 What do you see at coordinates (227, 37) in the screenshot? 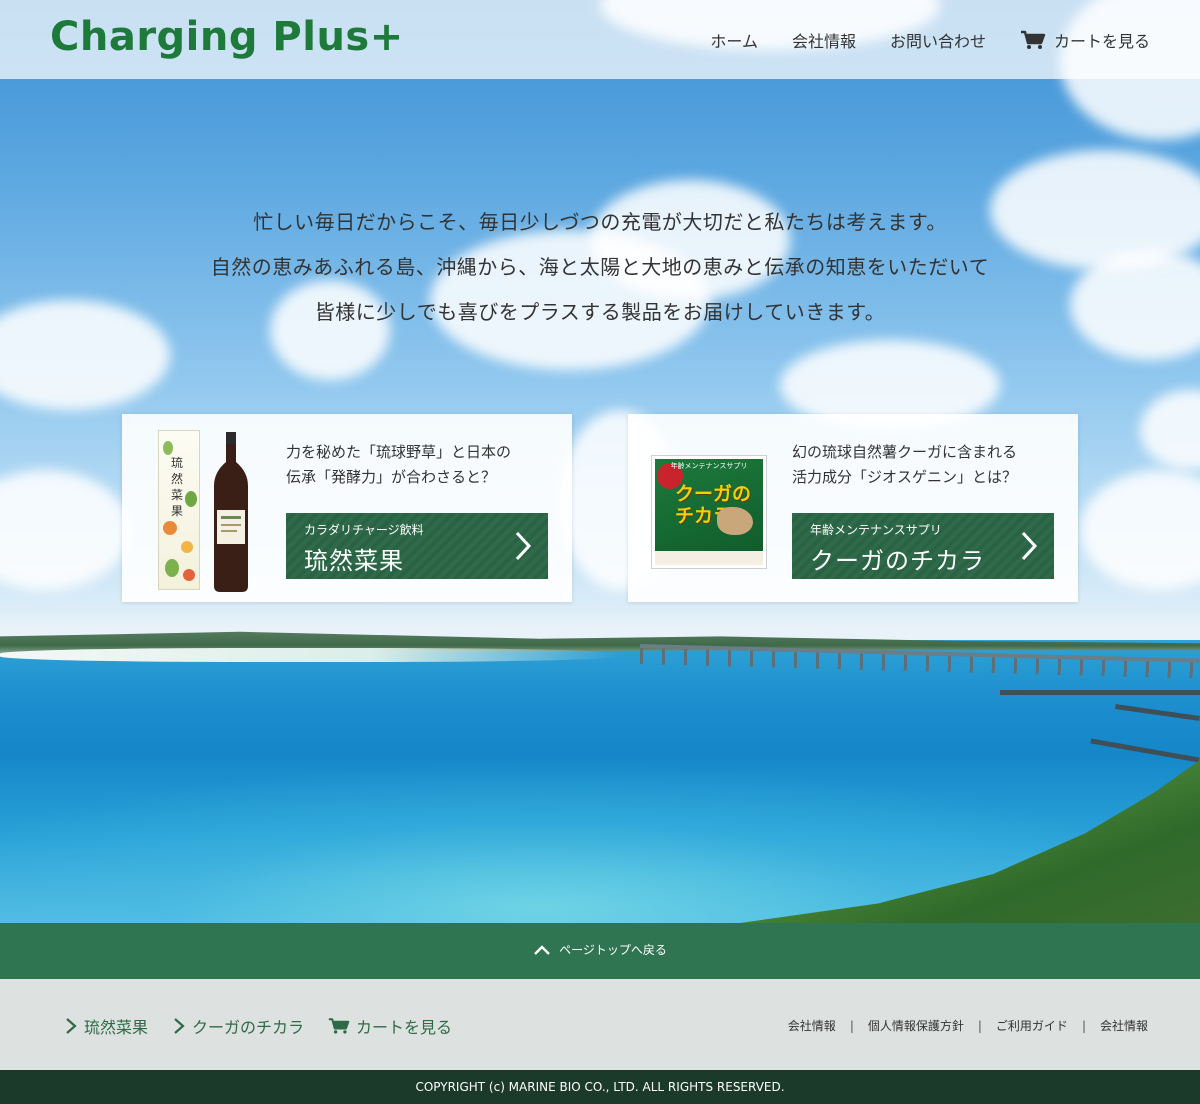
I see `site-logo: Charging Plus+` at bounding box center [227, 37].